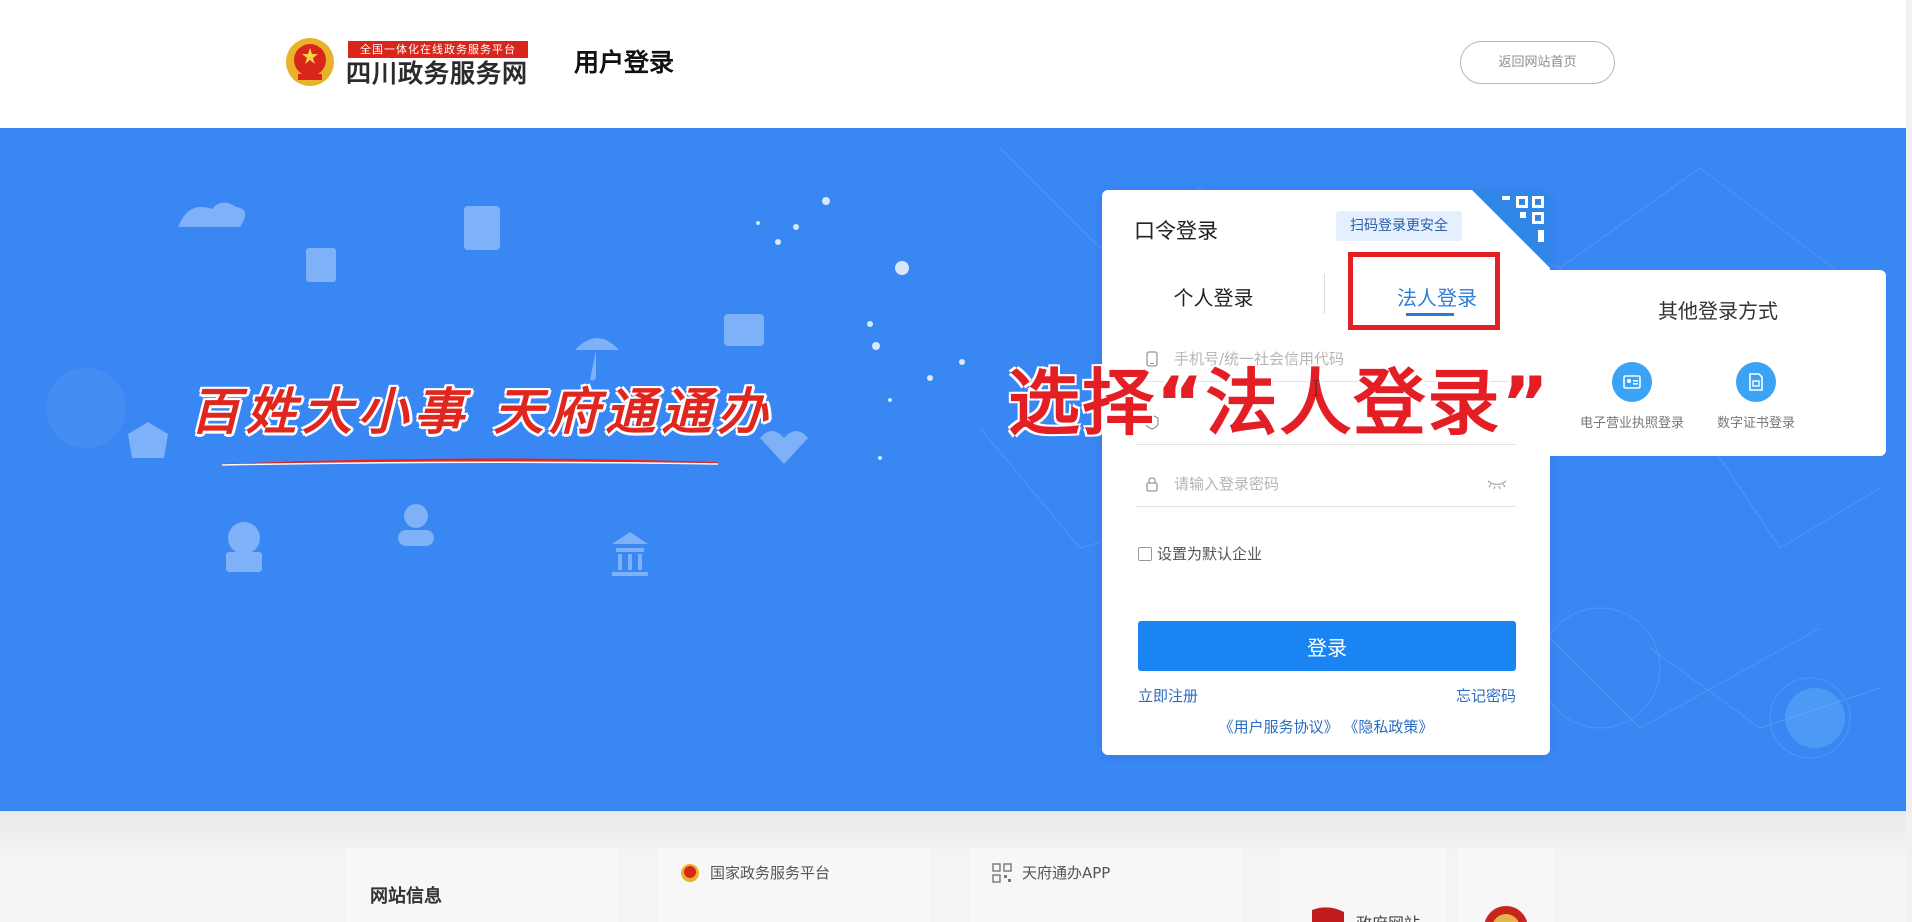  I want to click on site-header: 全国一体化在线政务服务平台 四川政务服务网 用户登录 返回网站首页, so click(956, 64).